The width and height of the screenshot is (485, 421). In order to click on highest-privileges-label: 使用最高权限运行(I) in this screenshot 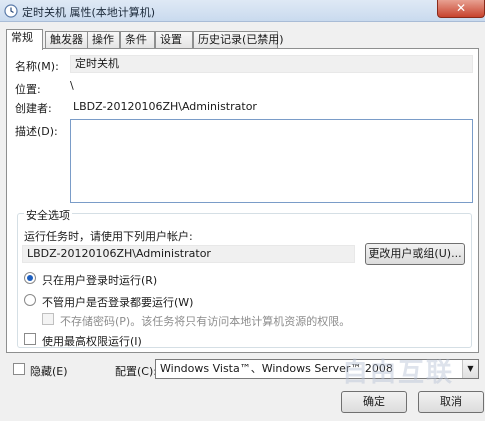, I will do `click(92, 341)`.